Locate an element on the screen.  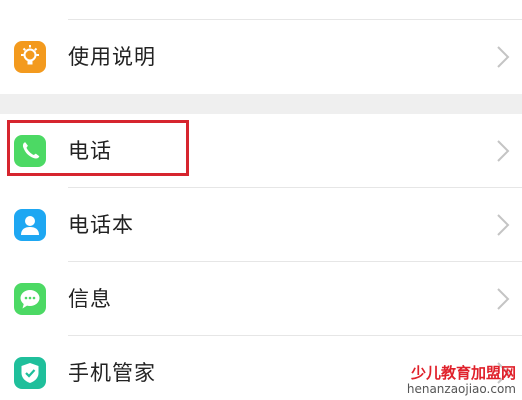
settings-item-label: 手机管家 is located at coordinates (112, 373).